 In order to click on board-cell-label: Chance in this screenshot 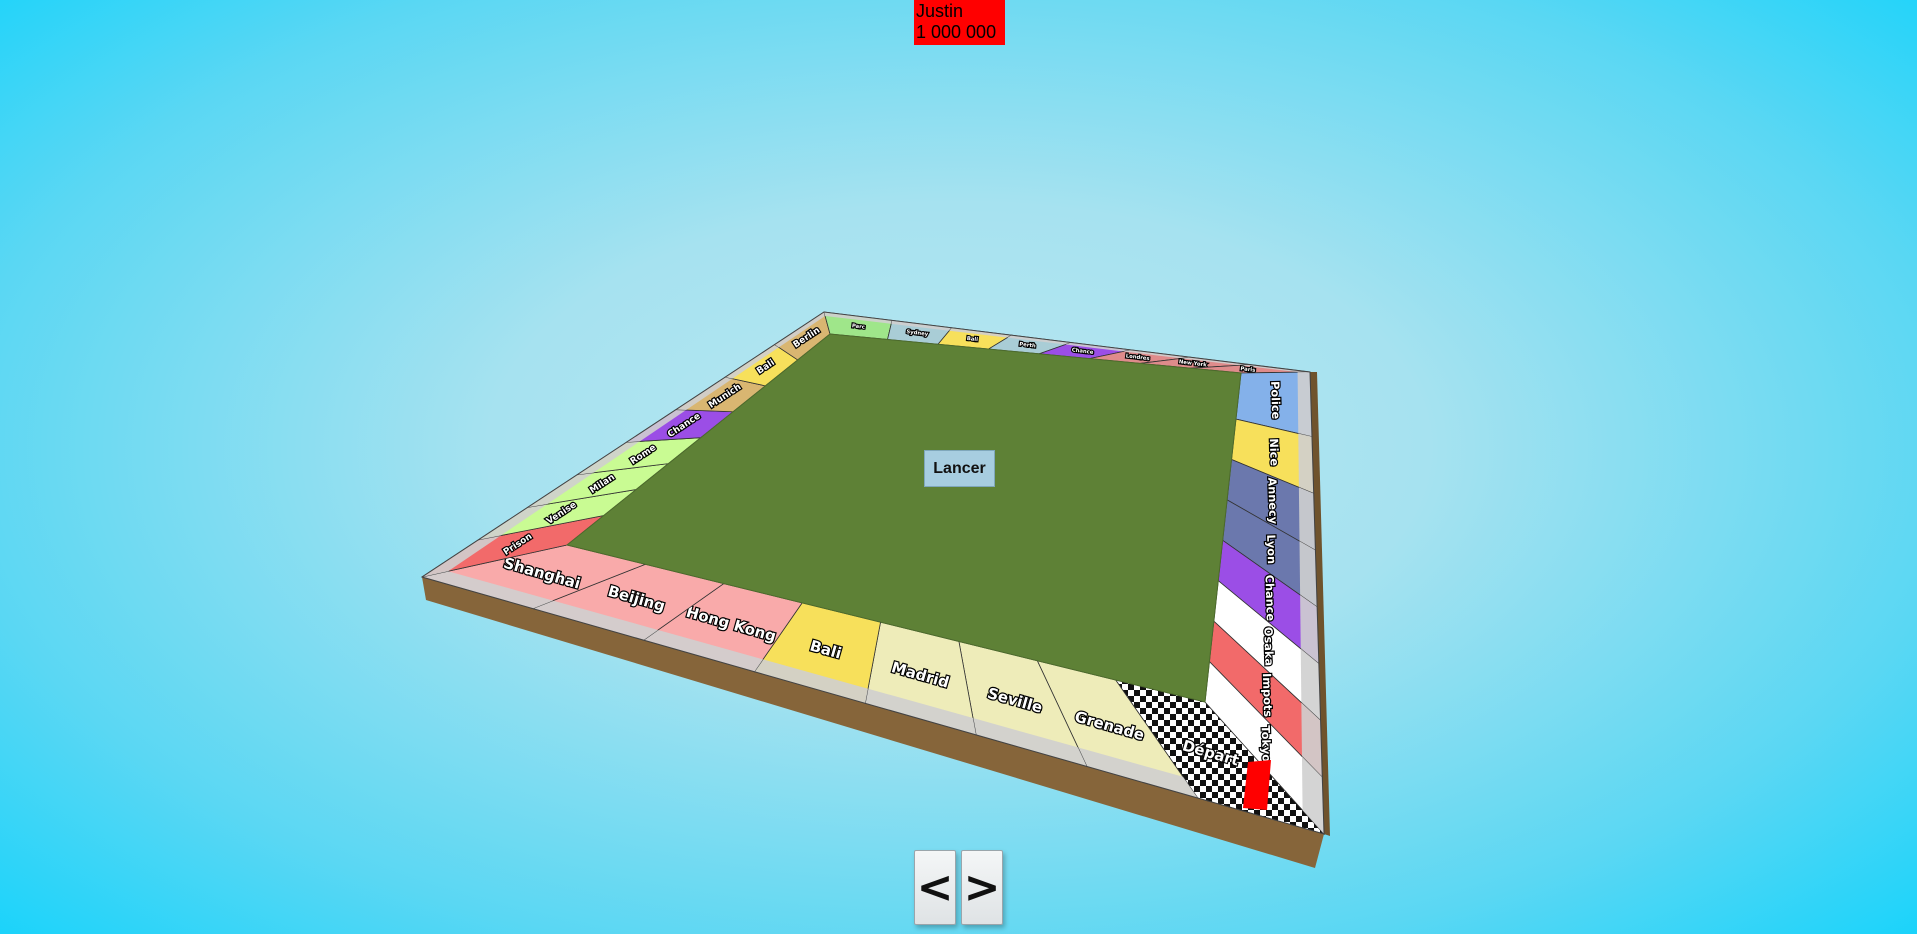, I will do `click(1270, 598)`.